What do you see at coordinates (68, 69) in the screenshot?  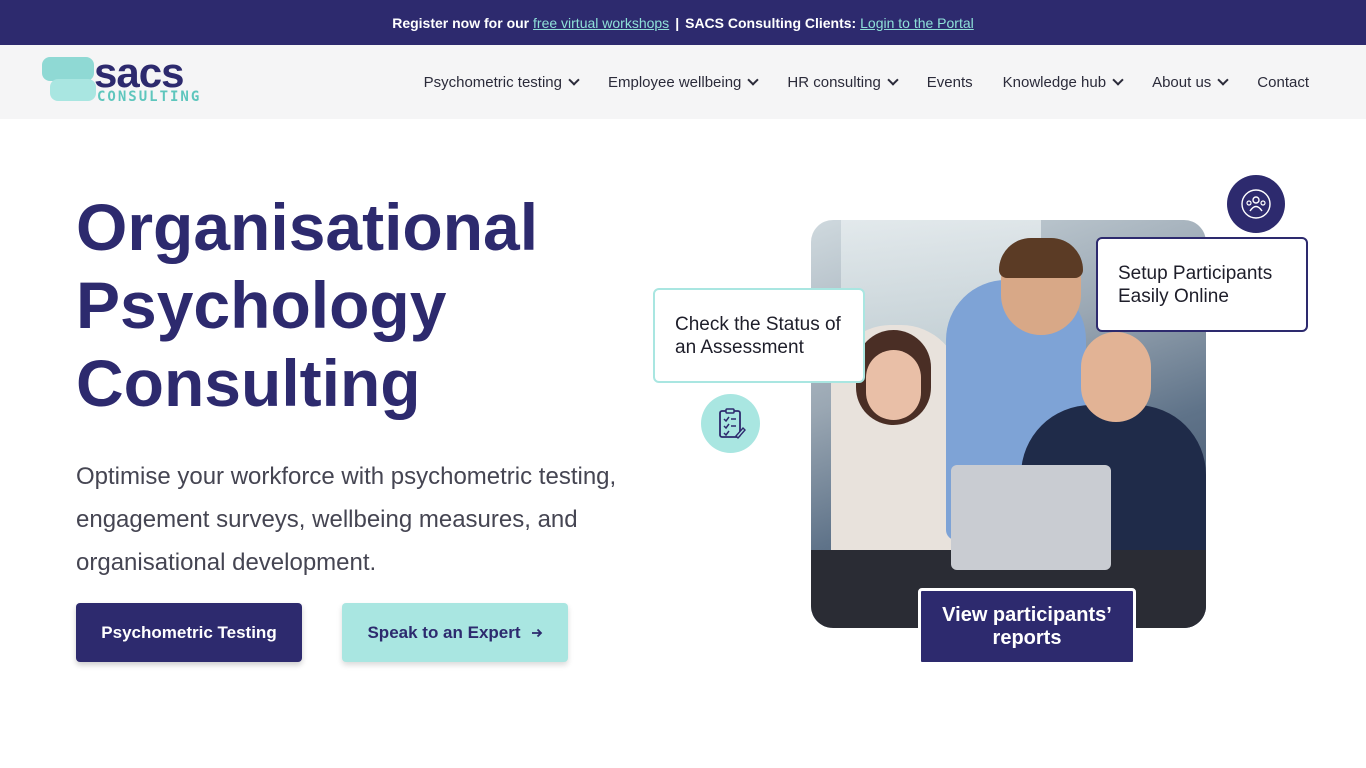 I see `speech-bubbles-icon` at bounding box center [68, 69].